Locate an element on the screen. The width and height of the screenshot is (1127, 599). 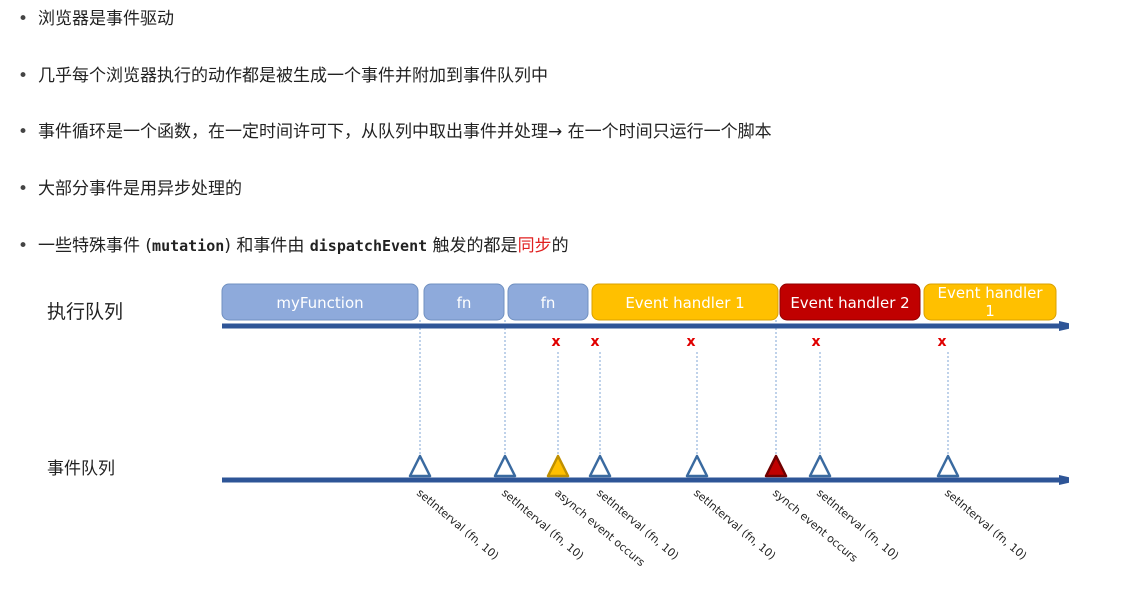
exec-queue-label: 执行队列 is located at coordinates (85, 312).